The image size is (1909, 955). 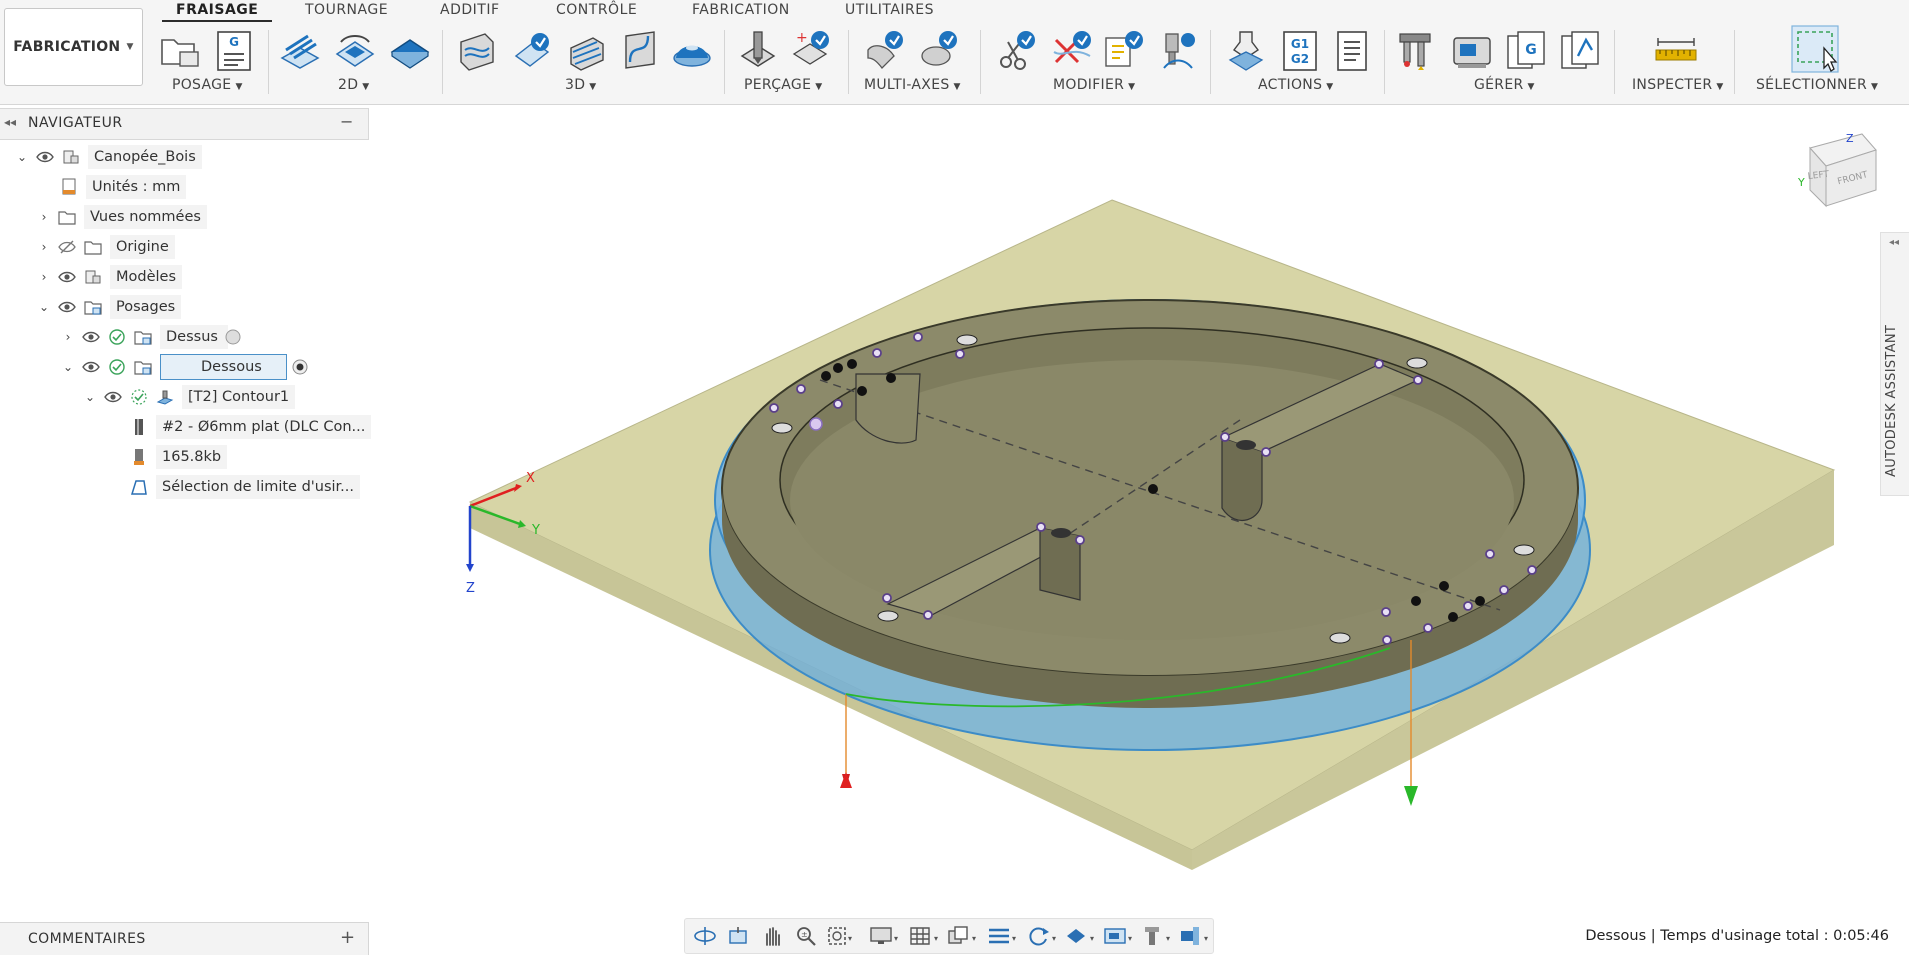 What do you see at coordinates (886, 50) in the screenshot?
I see `swarf-icon` at bounding box center [886, 50].